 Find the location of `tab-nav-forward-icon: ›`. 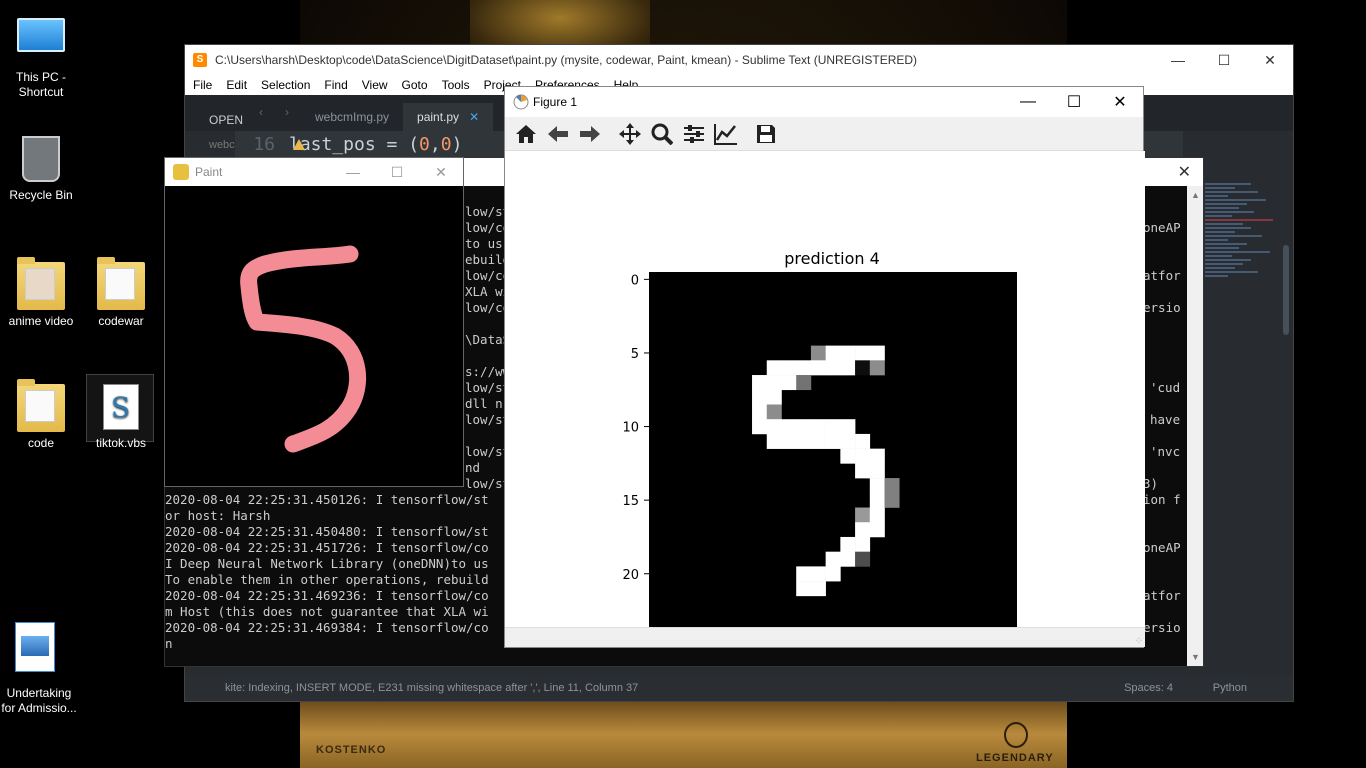

tab-nav-forward-icon: › is located at coordinates (287, 112).